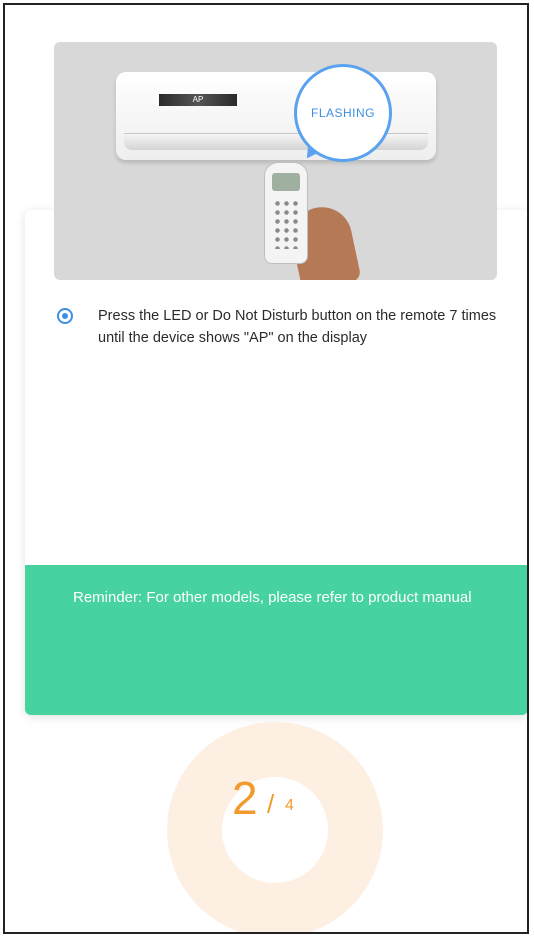 The height and width of the screenshot is (939, 534). I want to click on flashing-bubble: FLASHING, so click(343, 113).